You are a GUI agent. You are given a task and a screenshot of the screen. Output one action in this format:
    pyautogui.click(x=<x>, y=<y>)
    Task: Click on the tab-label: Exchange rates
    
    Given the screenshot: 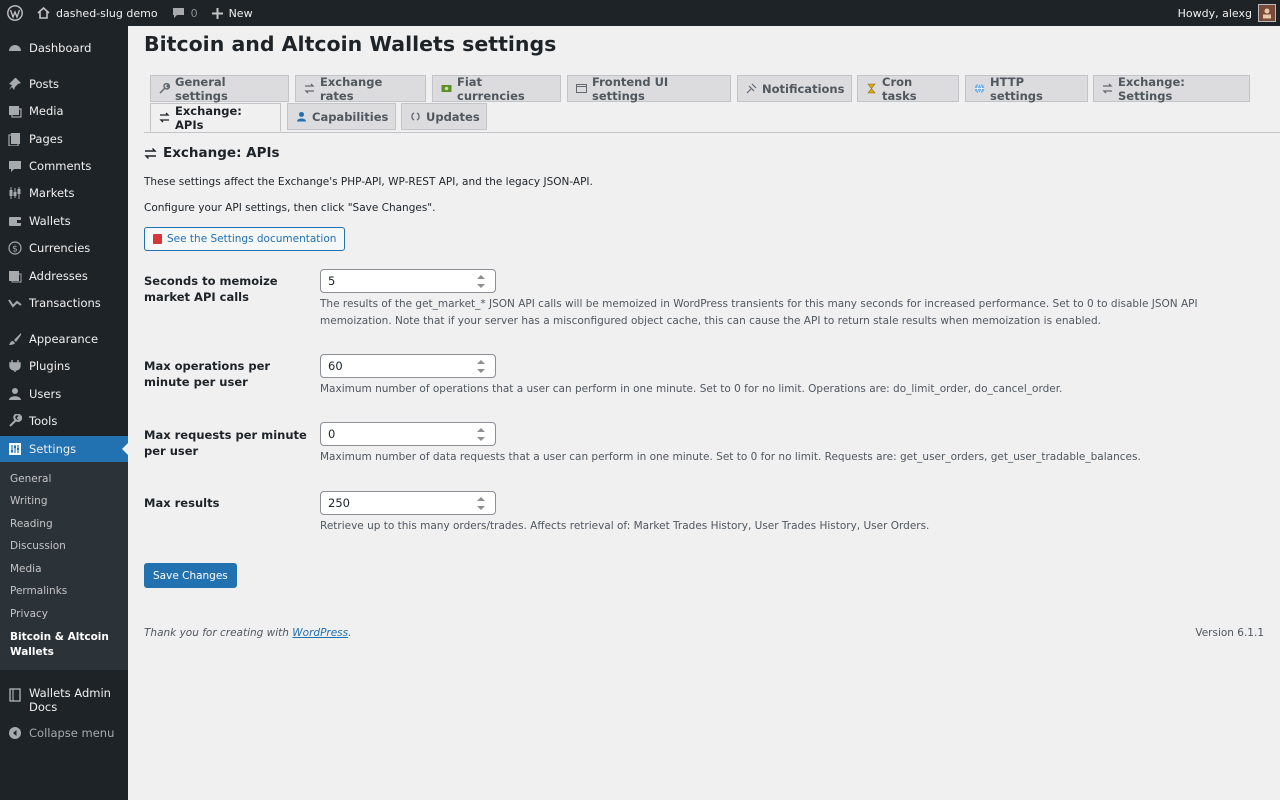 What is the action you would take?
    pyautogui.click(x=351, y=88)
    